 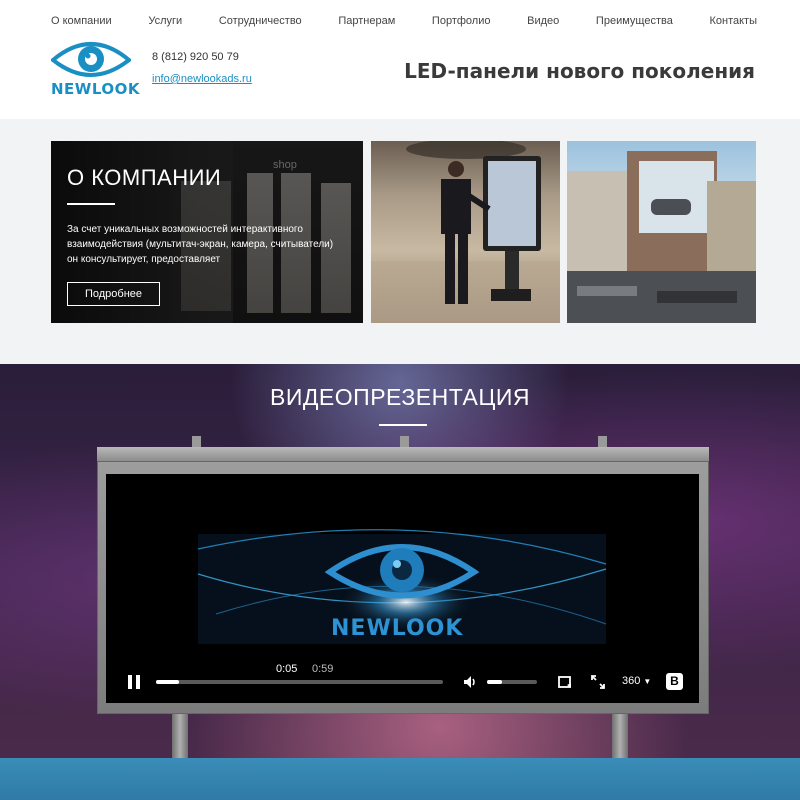 What do you see at coordinates (299, 682) in the screenshot?
I see `progress-bar` at bounding box center [299, 682].